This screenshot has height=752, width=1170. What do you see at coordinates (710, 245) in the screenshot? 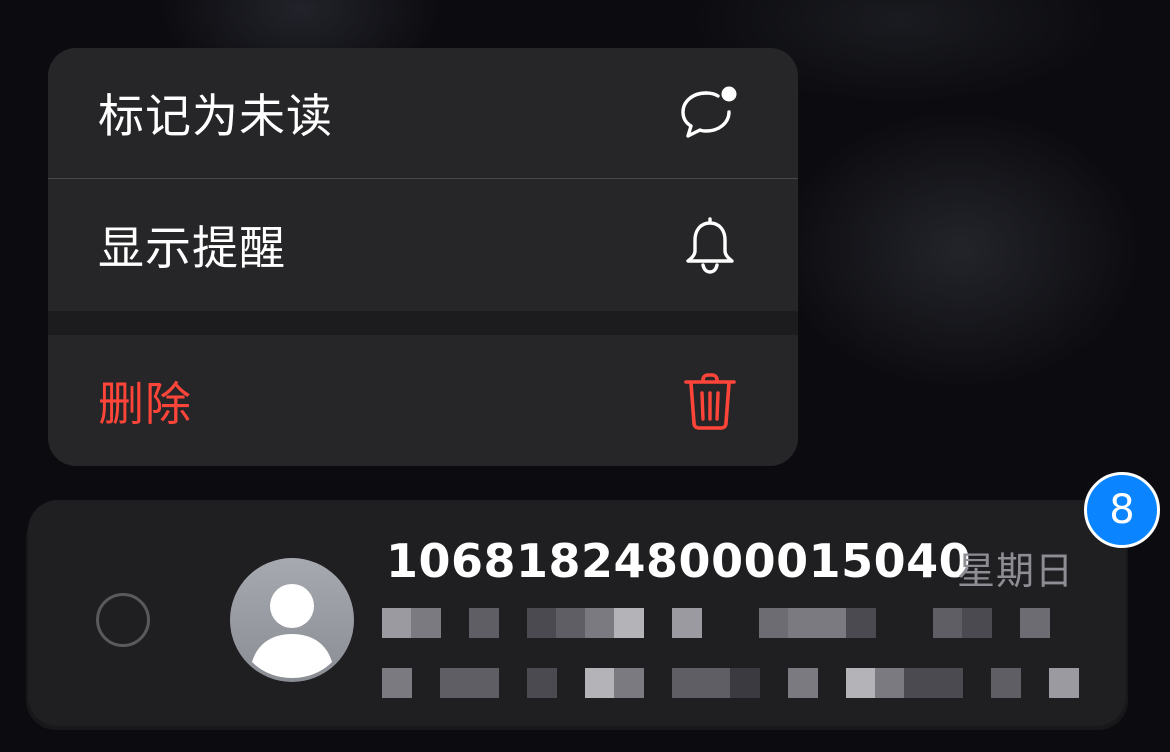
I see `bell-icon` at bounding box center [710, 245].